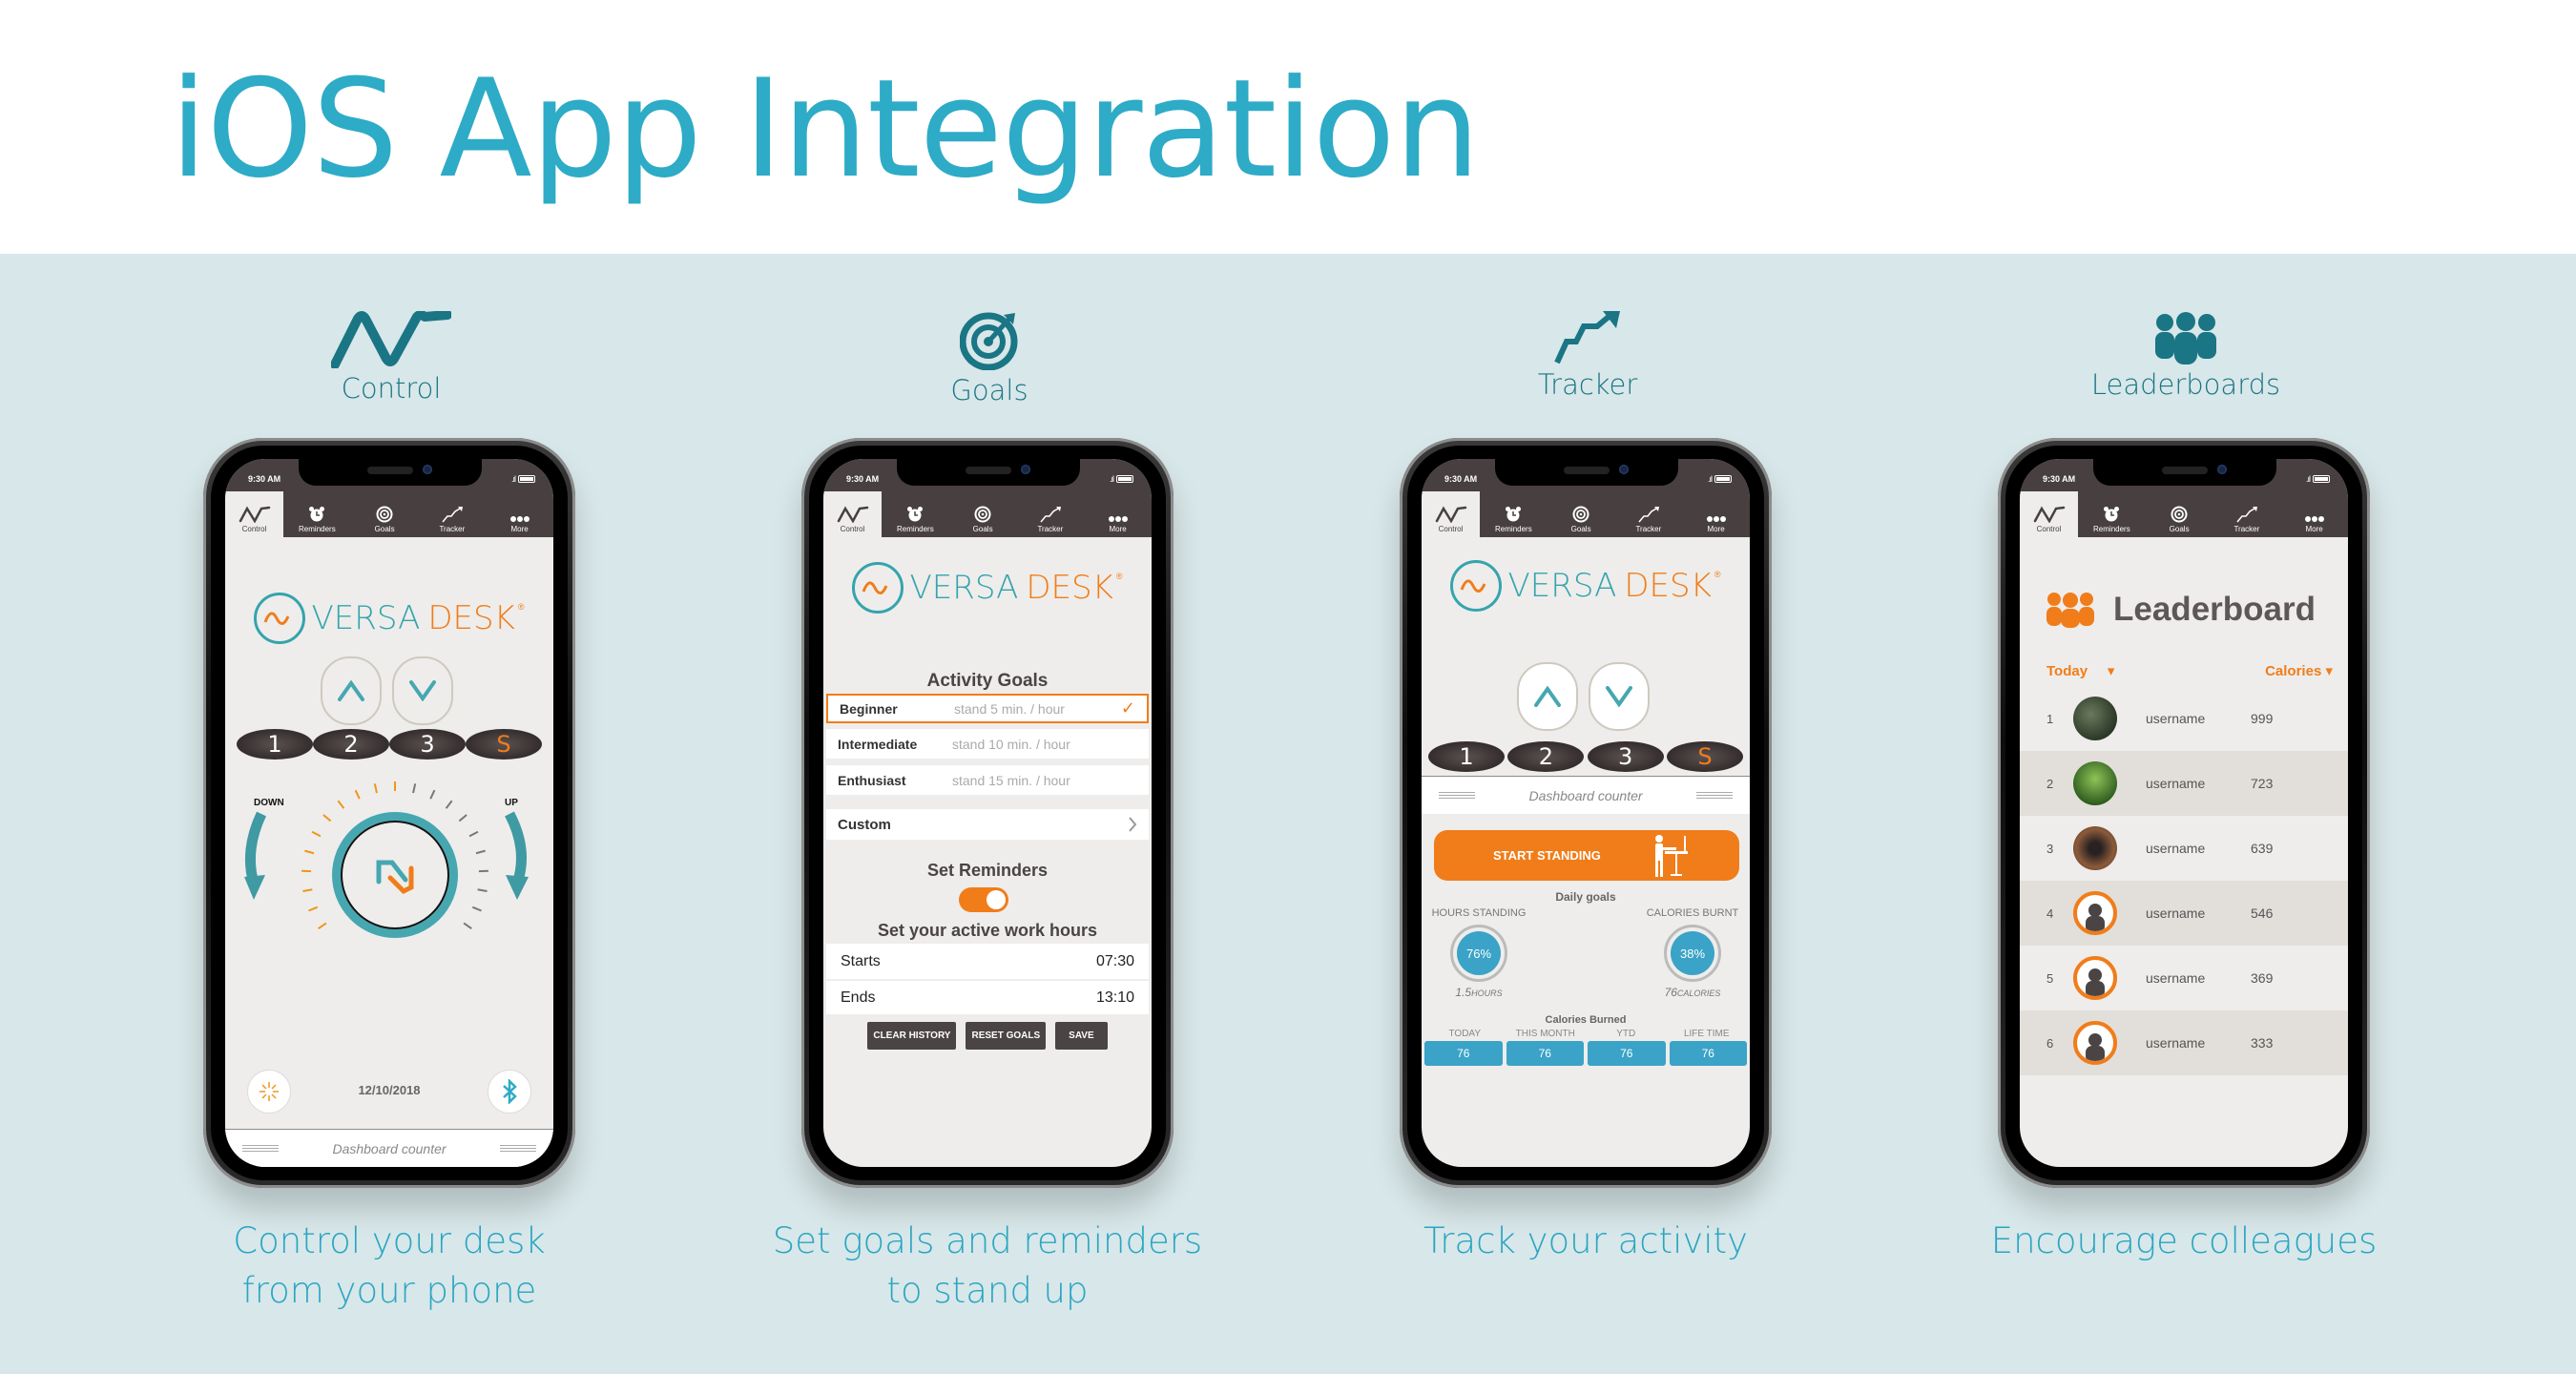  I want to click on goal-desc: stand 10 min. / hour, so click(1011, 744).